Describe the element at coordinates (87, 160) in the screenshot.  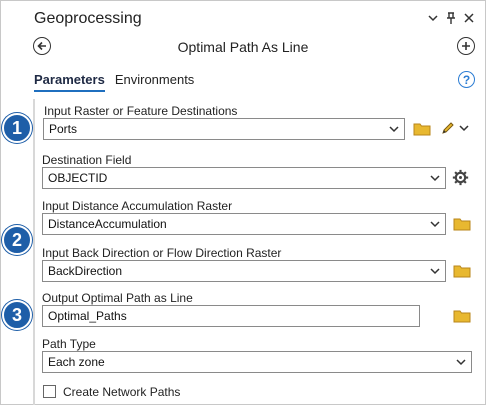
I see `destination-field-label: Destination Field` at that location.